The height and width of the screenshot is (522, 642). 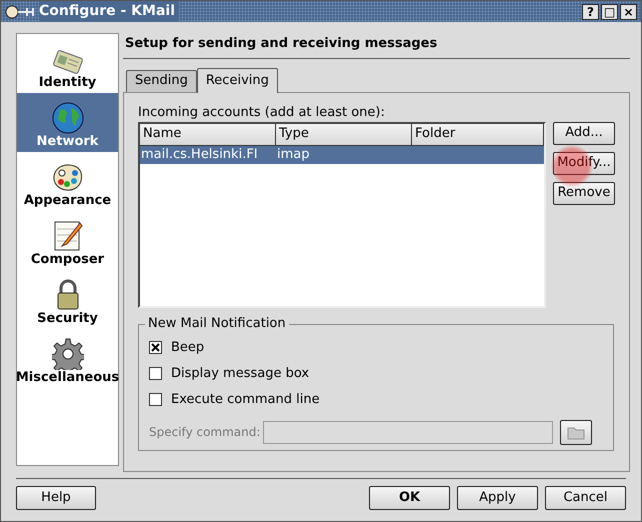 I want to click on checkbox-label: Execute command line, so click(x=245, y=399).